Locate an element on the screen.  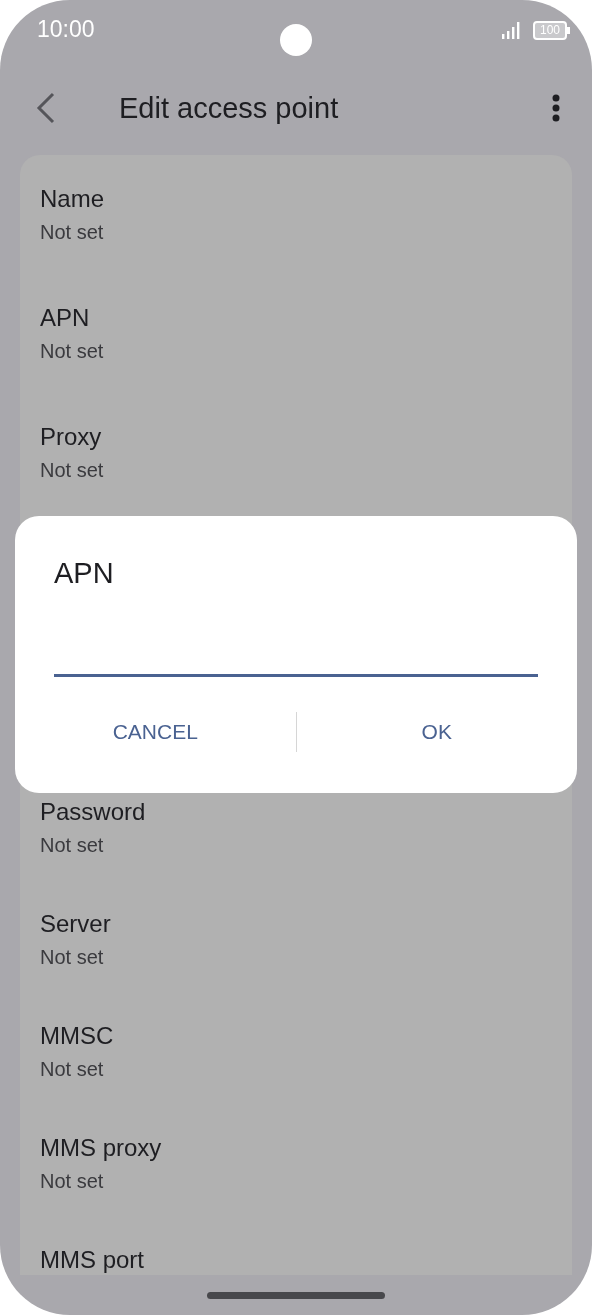
setting-title: MMS port is located at coordinates (92, 1260).